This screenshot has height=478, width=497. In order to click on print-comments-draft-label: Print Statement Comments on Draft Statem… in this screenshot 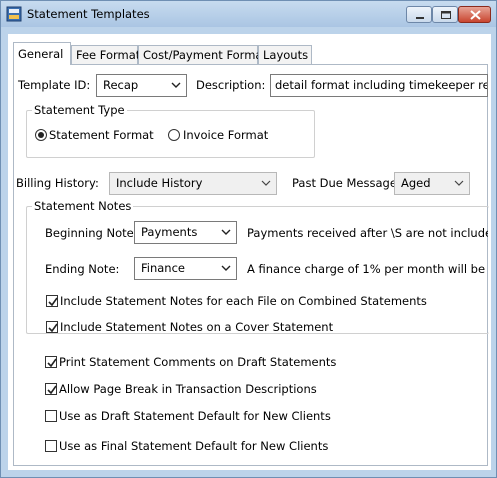, I will do `click(197, 362)`.